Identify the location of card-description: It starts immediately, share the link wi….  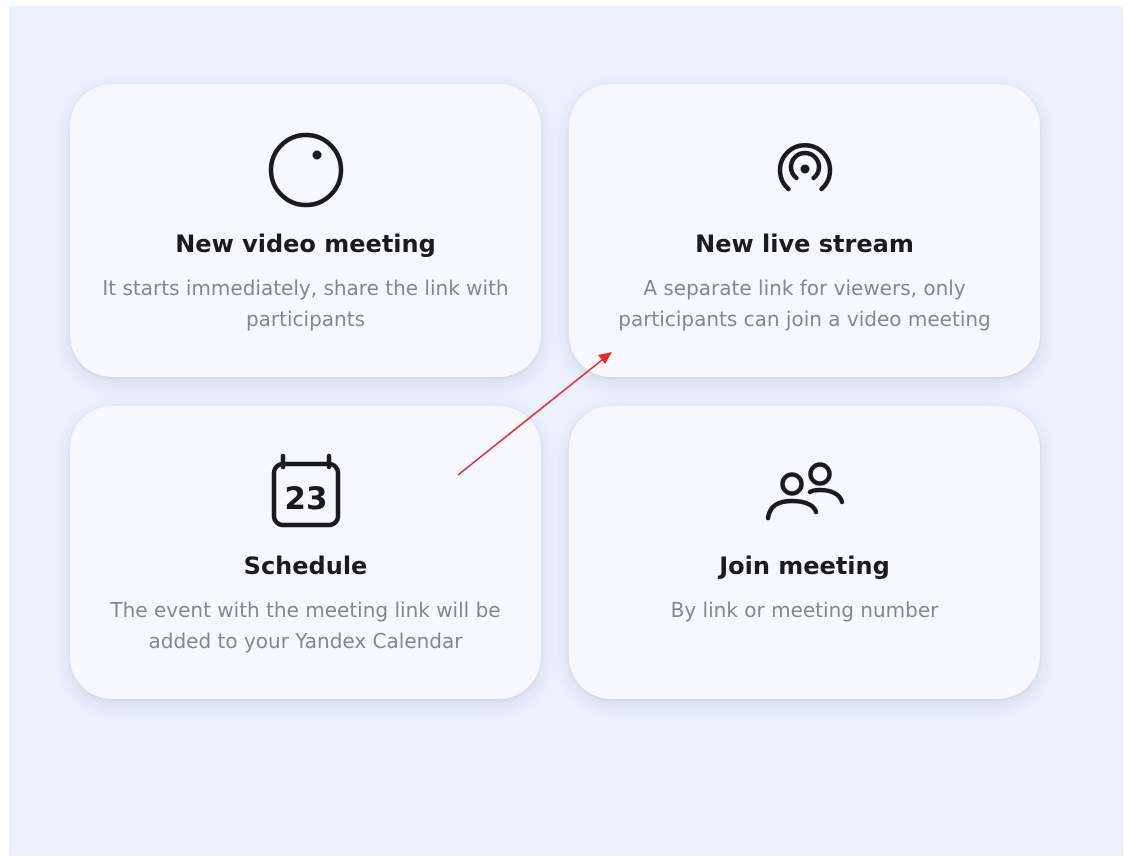
(305, 303).